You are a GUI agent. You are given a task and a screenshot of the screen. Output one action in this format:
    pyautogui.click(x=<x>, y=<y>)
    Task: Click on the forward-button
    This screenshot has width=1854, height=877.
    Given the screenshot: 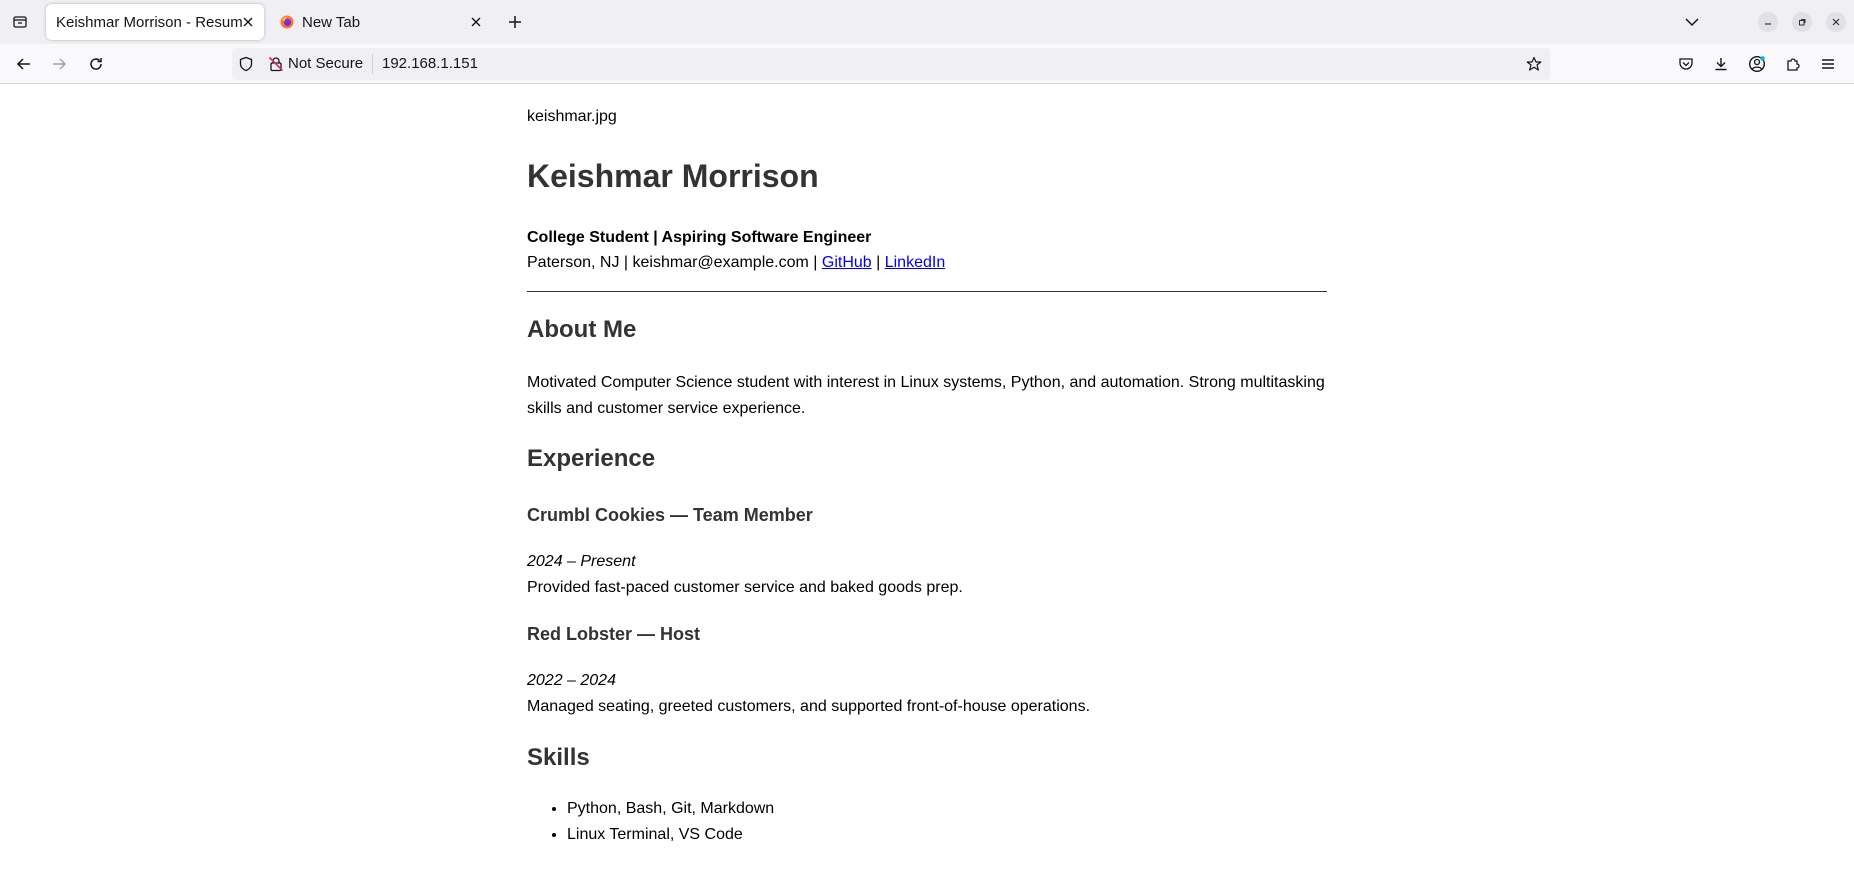 What is the action you would take?
    pyautogui.click(x=59, y=64)
    